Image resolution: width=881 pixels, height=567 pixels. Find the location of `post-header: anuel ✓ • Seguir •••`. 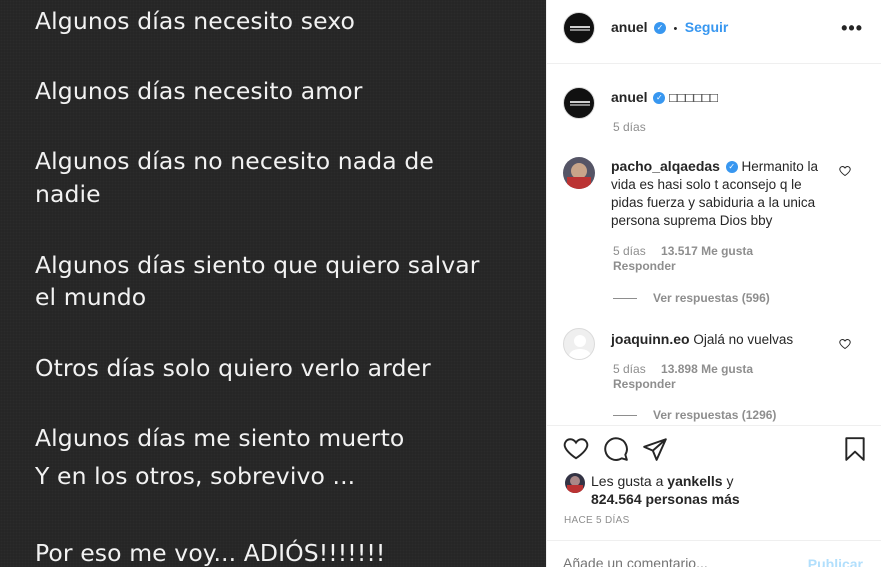

post-header: anuel ✓ • Seguir ••• is located at coordinates (714, 32).